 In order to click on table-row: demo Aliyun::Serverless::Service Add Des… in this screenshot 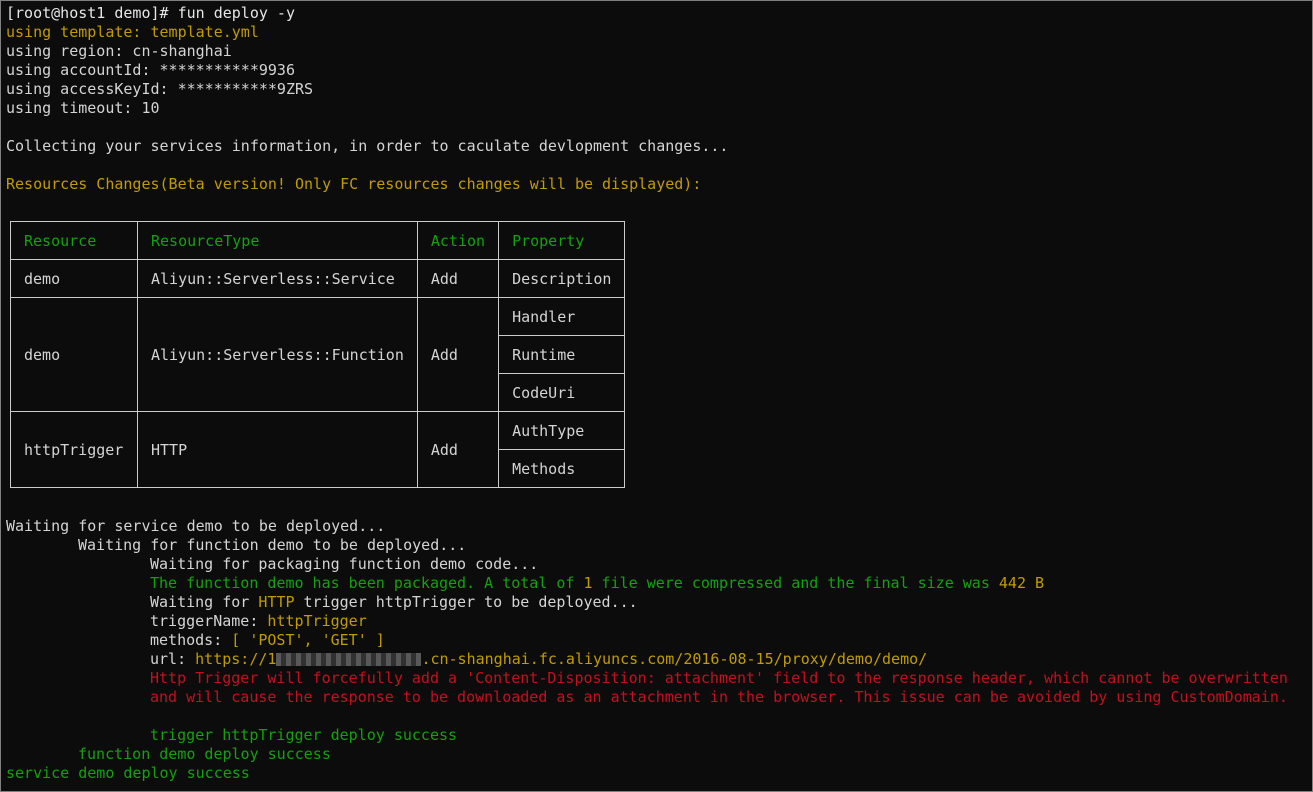, I will do `click(318, 278)`.